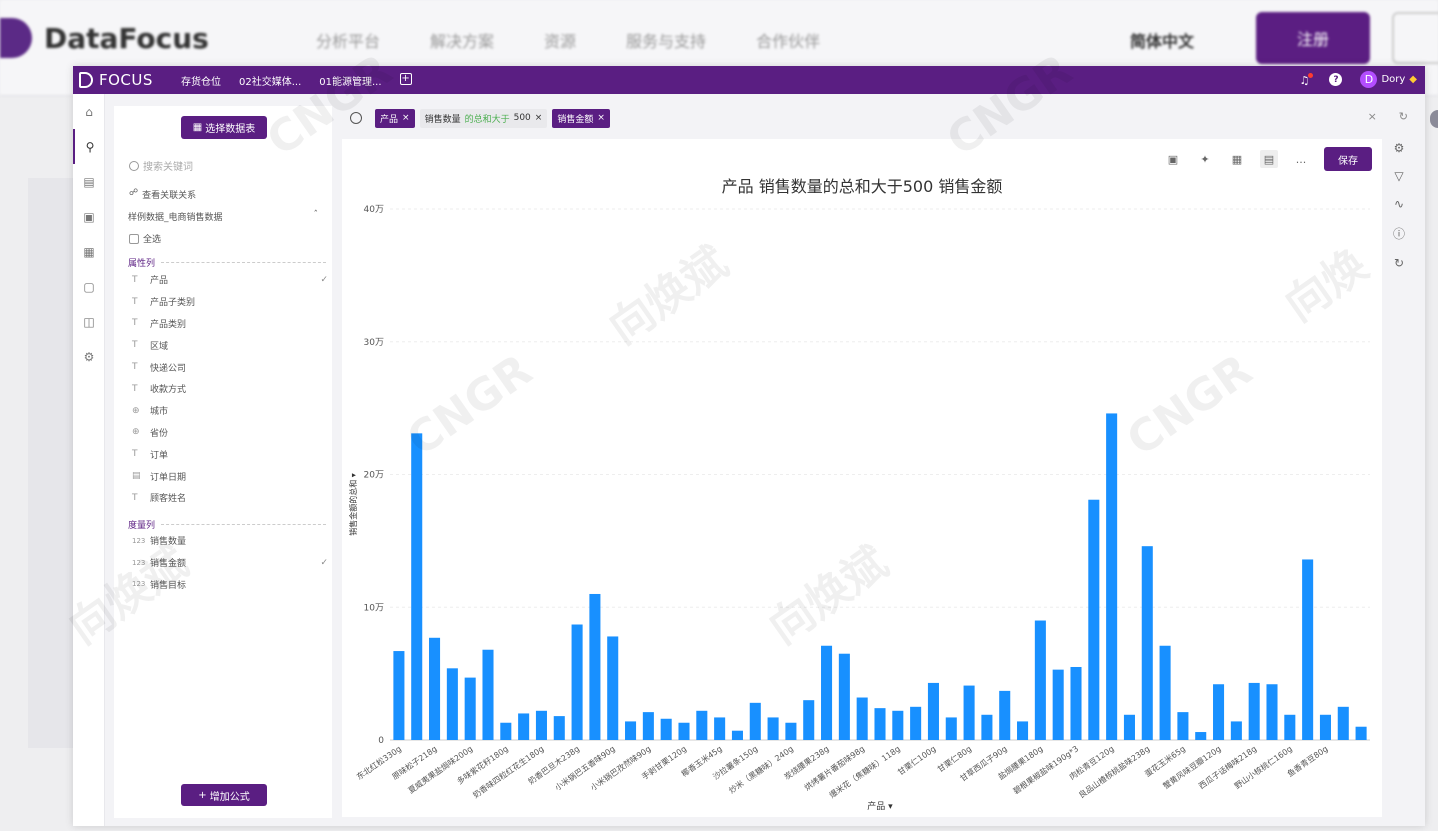  Describe the element at coordinates (230, 345) in the screenshot. I see `attribute-field: T 区域` at that location.